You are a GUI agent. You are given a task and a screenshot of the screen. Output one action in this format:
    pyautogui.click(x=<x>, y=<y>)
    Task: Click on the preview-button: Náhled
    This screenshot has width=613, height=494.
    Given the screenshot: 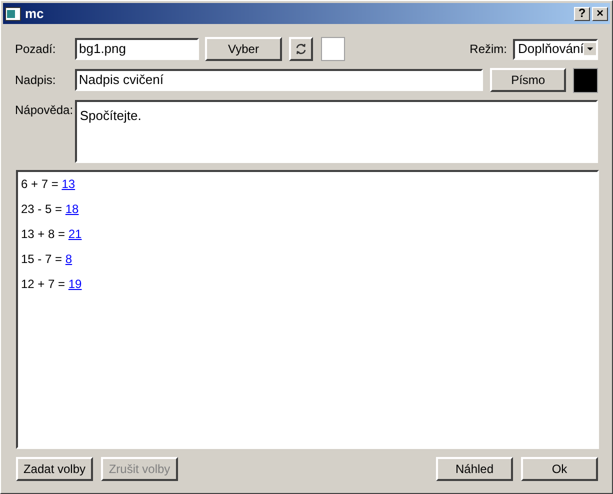 What is the action you would take?
    pyautogui.click(x=474, y=469)
    